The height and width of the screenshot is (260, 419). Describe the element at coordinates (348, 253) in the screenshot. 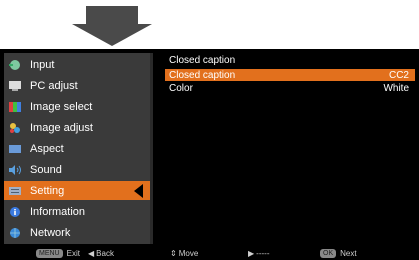

I see `next-label: Next` at that location.